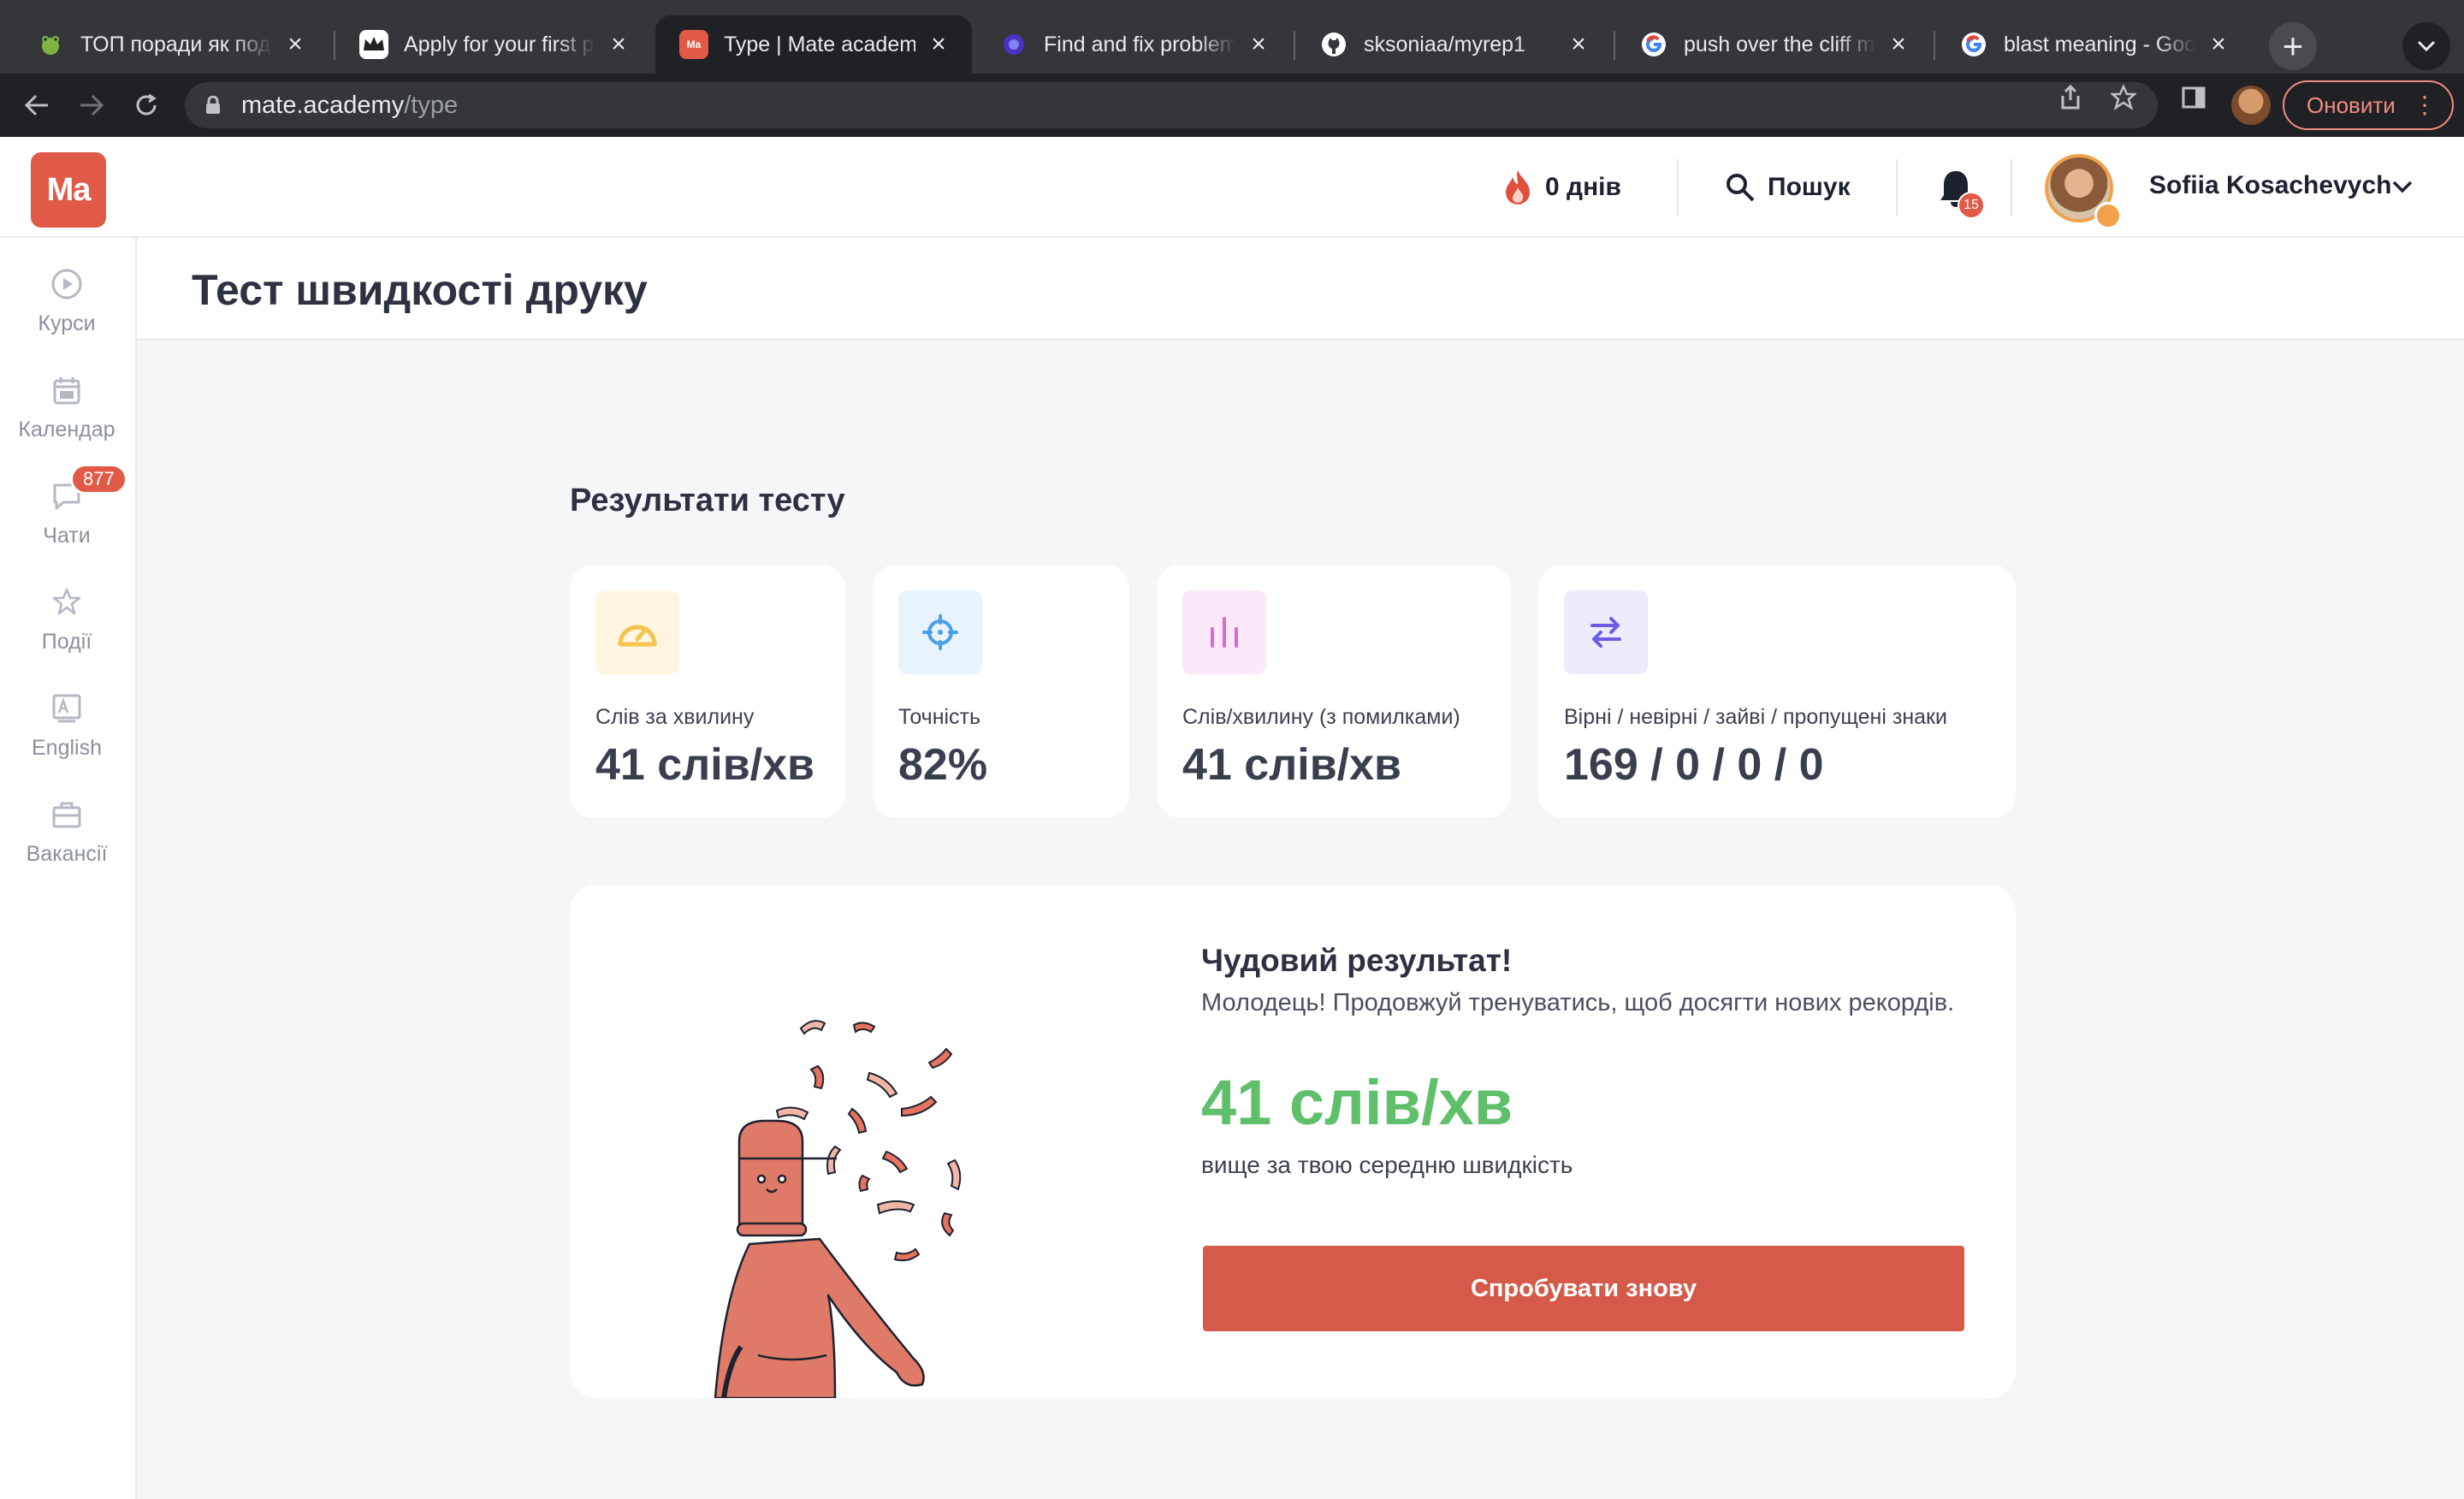 Image resolution: width=2464 pixels, height=1499 pixels. Describe the element at coordinates (98, 479) in the screenshot. I see `chats-unread-badge: 877` at that location.